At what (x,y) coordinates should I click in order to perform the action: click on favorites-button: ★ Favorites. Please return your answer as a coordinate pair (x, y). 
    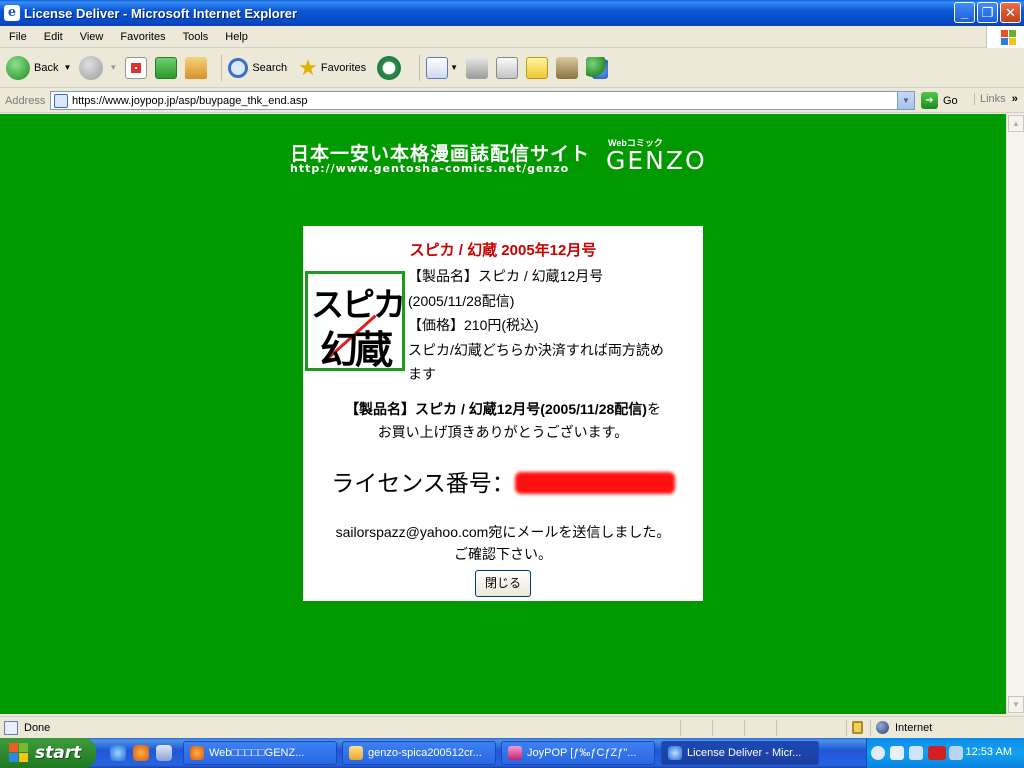
    Looking at the image, I should click on (333, 68).